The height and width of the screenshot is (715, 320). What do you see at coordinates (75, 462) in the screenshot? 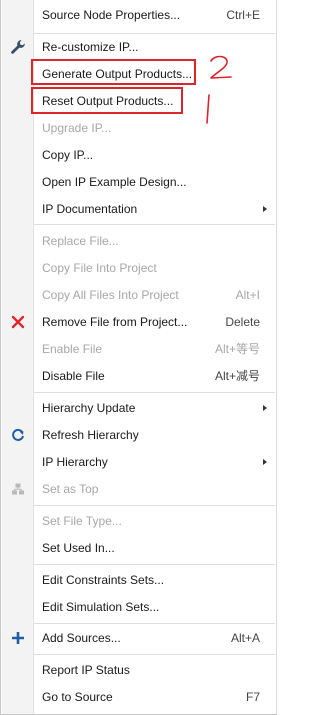
I see `menu-item-label: IP Hierarchy` at bounding box center [75, 462].